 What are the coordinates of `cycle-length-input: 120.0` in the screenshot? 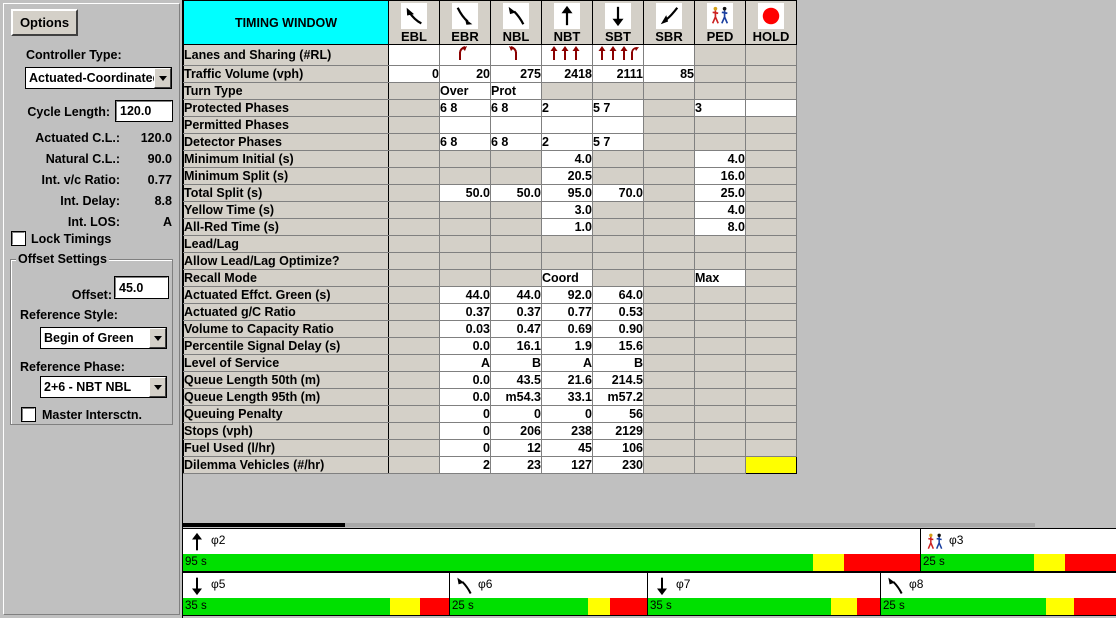 It's located at (144, 111).